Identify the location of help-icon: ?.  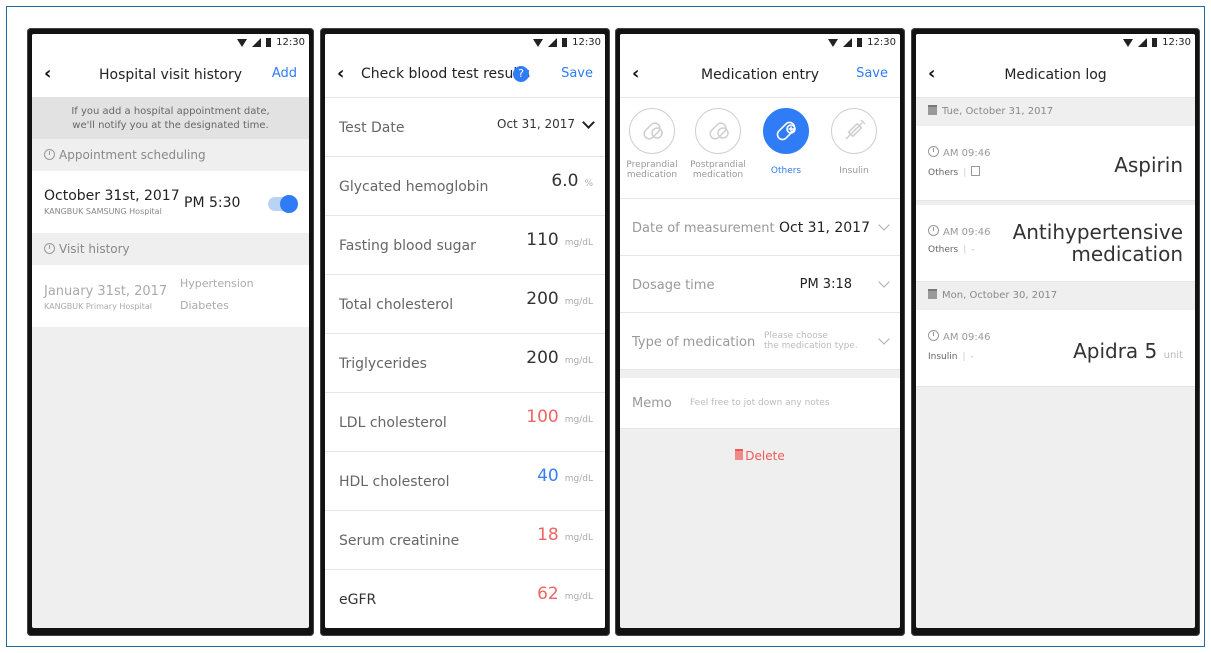
(521, 74).